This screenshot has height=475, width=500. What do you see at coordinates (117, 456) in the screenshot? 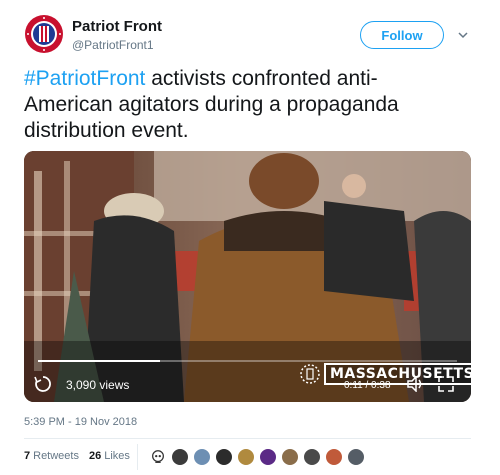
I see `like-label: Likes` at bounding box center [117, 456].